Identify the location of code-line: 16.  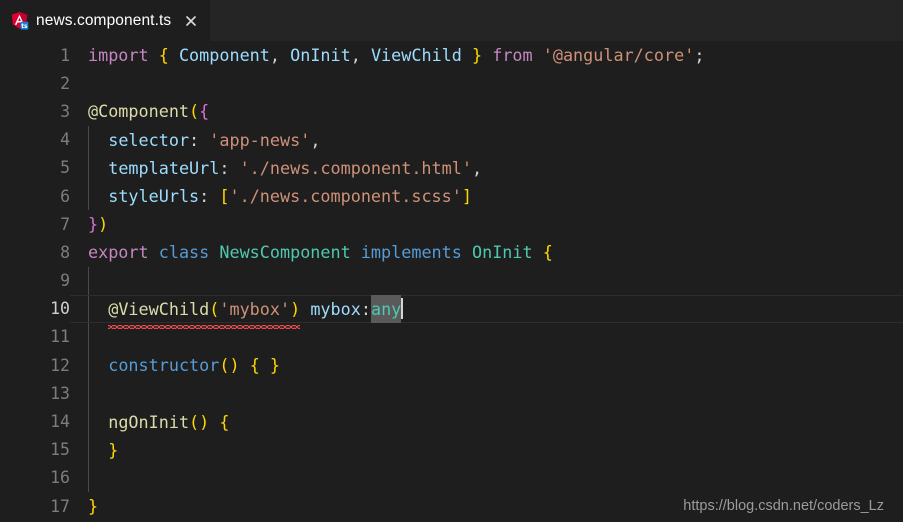
(451, 477).